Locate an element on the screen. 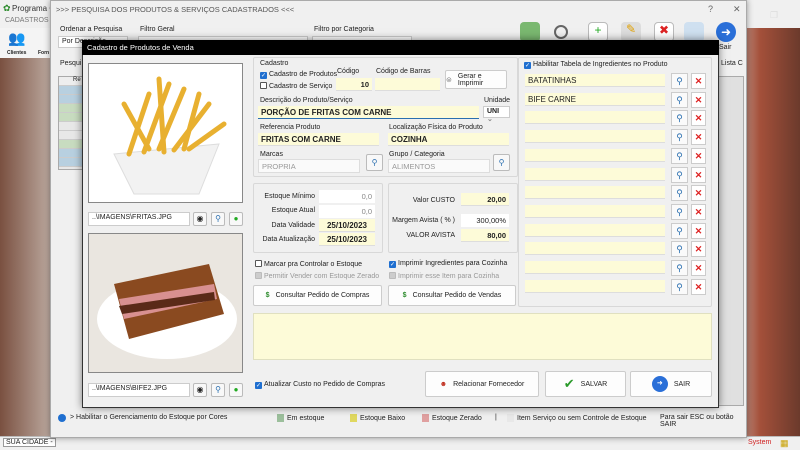  barcode-icon is located at coordinates (561, 32).